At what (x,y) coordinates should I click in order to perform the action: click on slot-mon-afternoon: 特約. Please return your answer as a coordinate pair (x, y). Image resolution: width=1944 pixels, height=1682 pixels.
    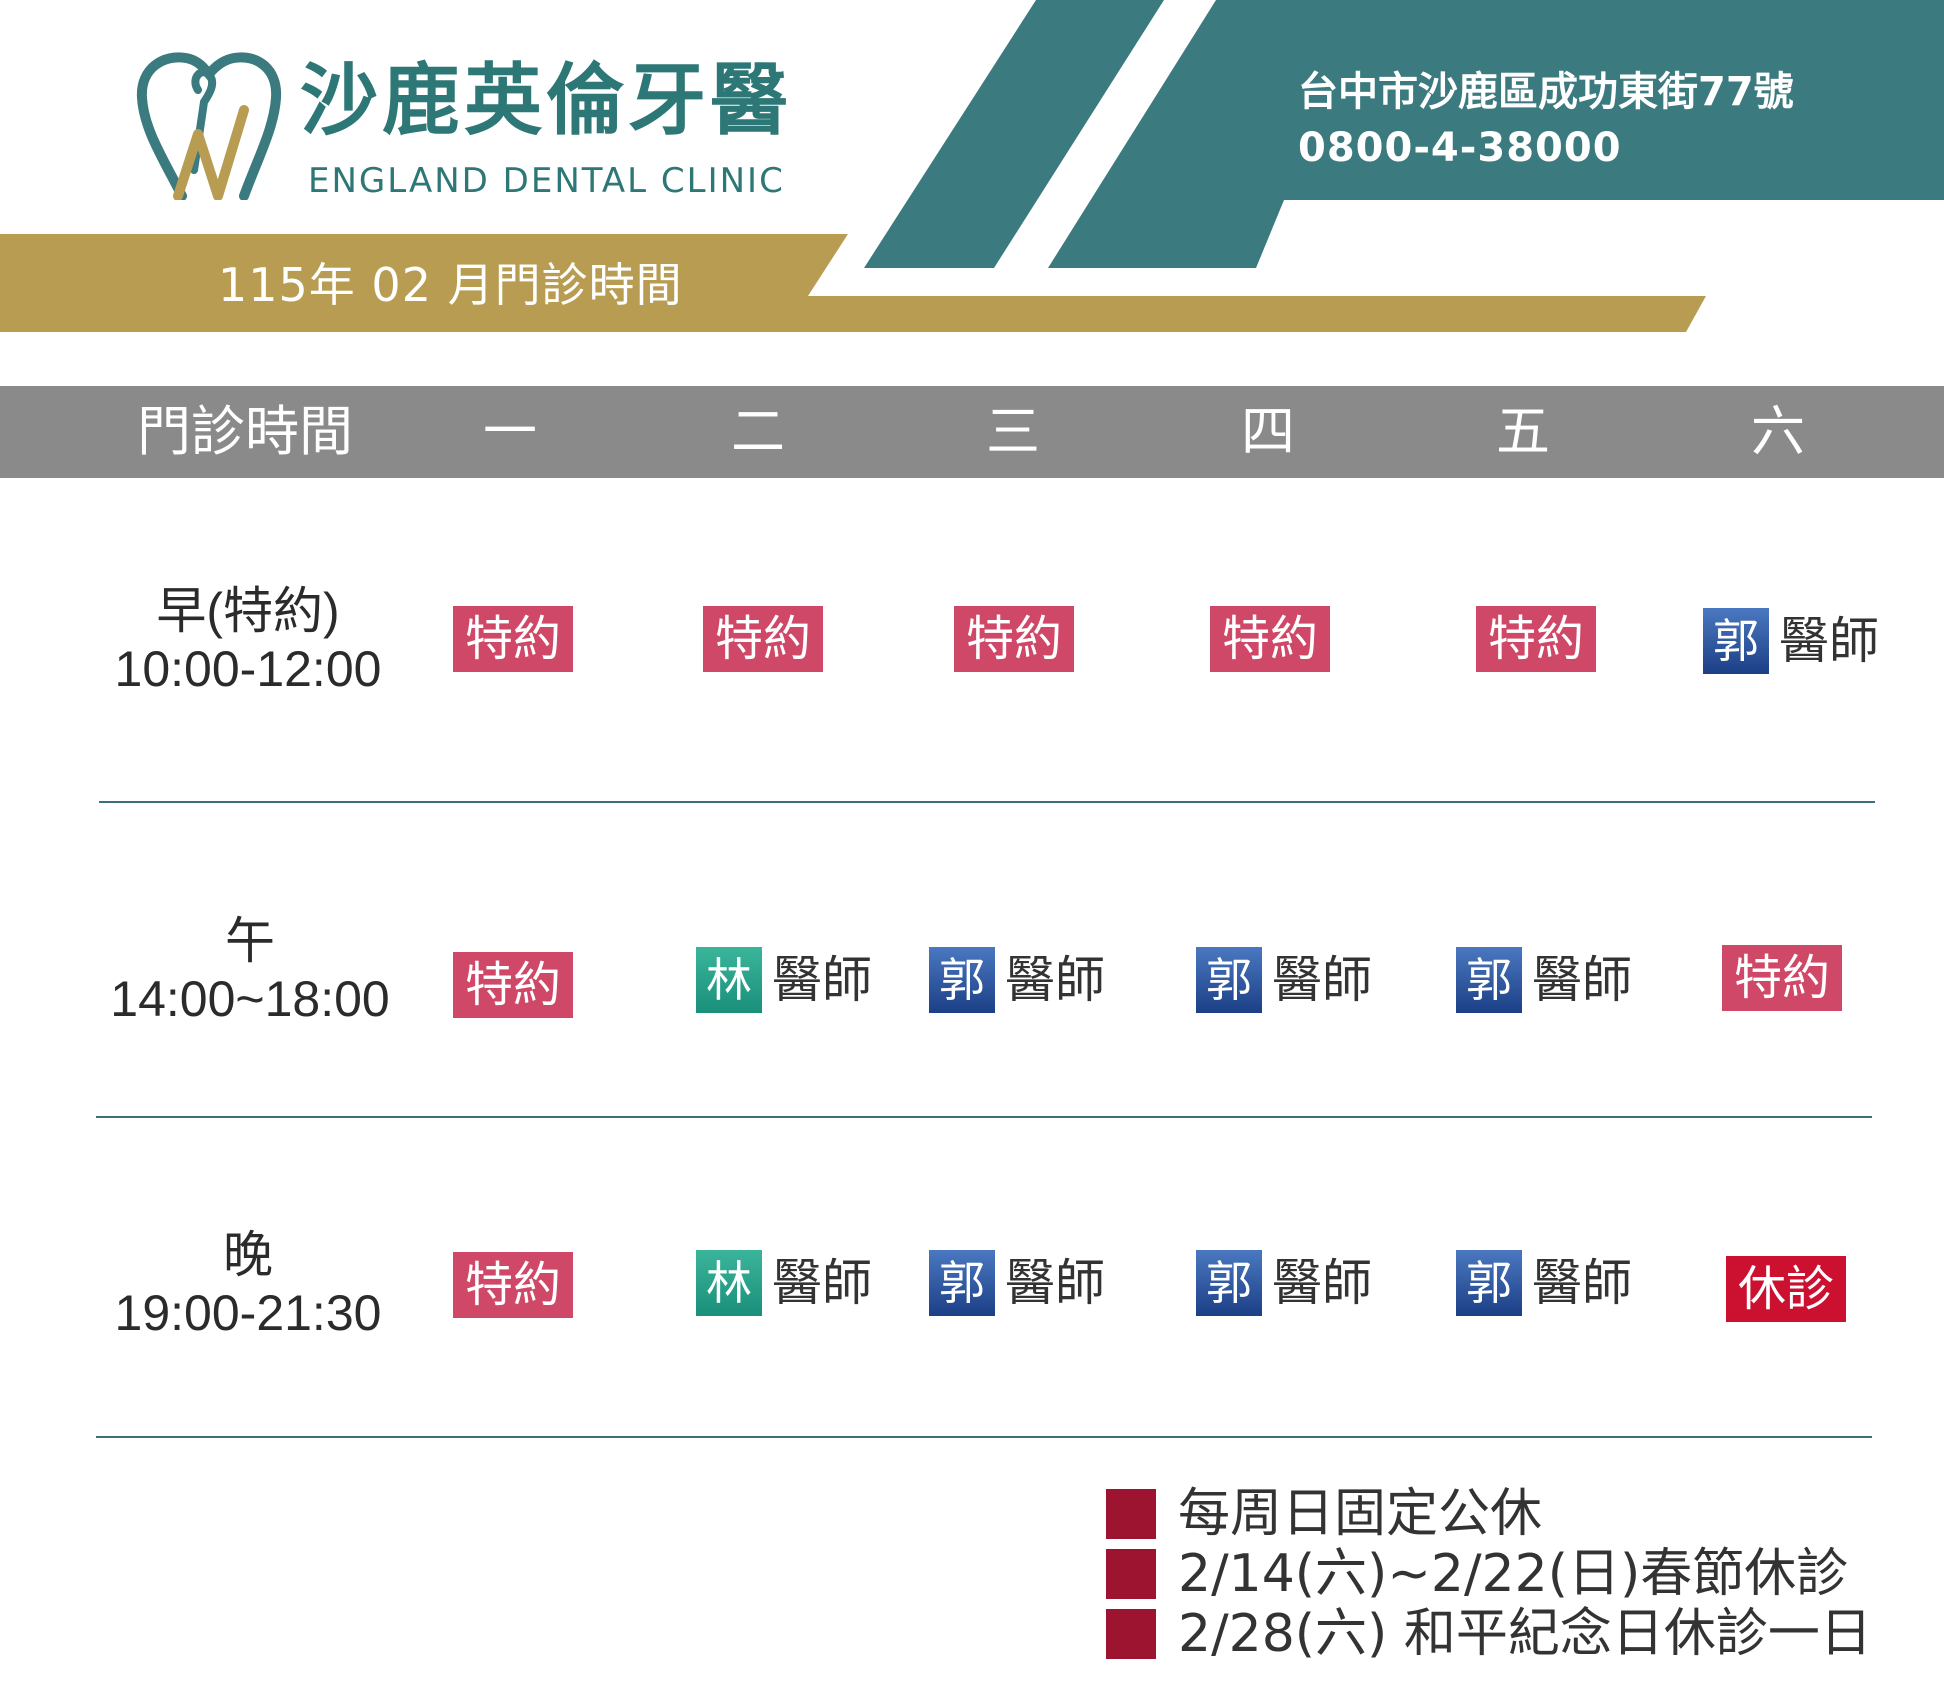
    Looking at the image, I should click on (513, 985).